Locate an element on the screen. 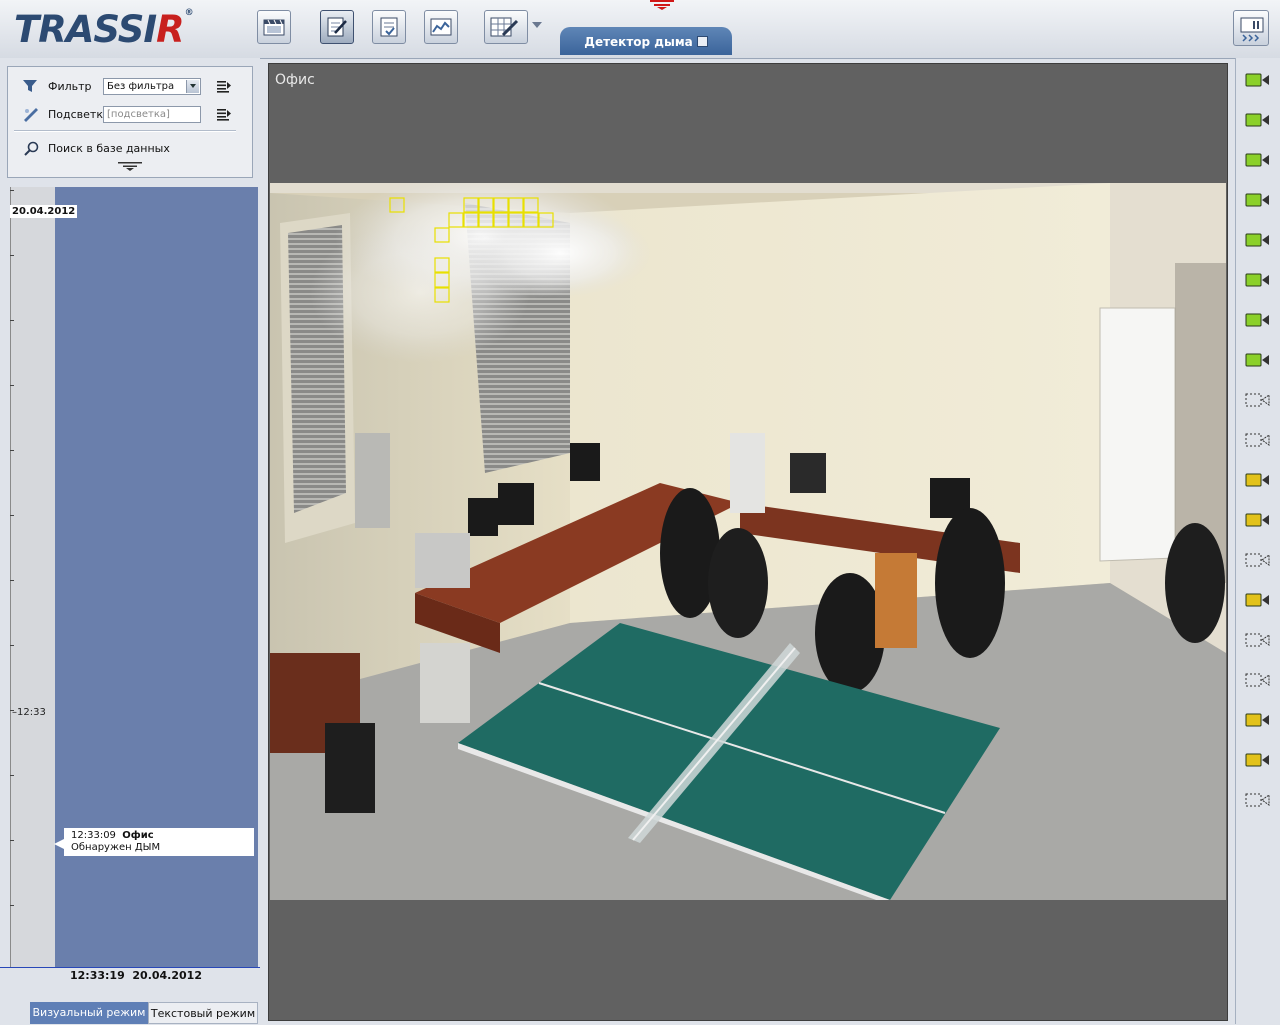 The height and width of the screenshot is (1025, 1280). timeline-time-mark: –12:33 is located at coordinates (29, 712).